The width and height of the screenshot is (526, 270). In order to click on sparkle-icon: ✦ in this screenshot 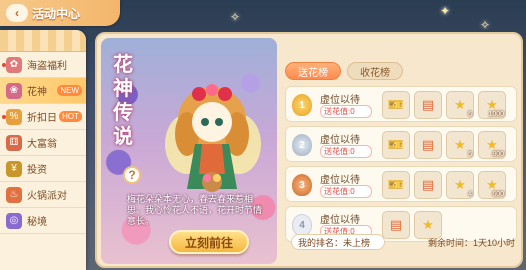, I will do `click(445, 11)`.